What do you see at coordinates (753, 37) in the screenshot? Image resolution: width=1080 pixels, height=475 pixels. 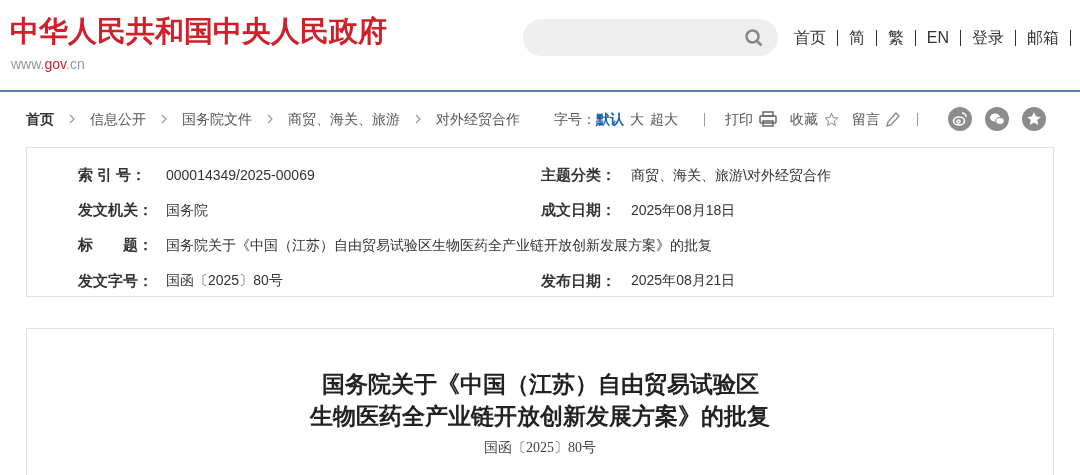 I see `search-icon` at bounding box center [753, 37].